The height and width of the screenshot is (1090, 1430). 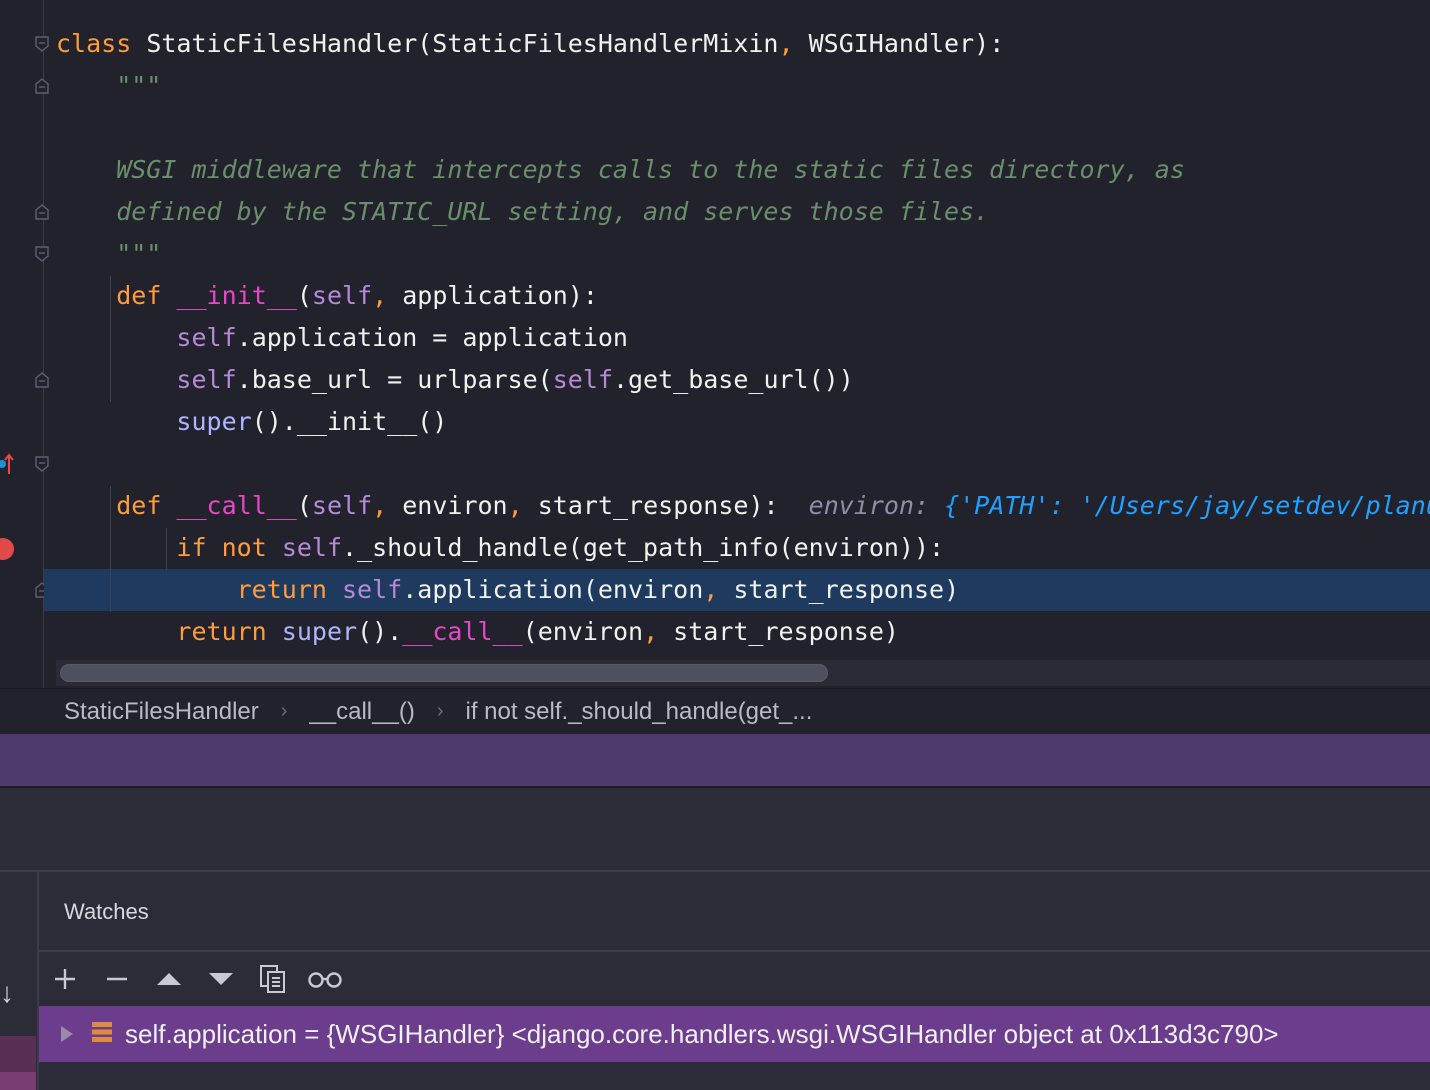 I want to click on code-token: WSGIHandler):, so click(x=899, y=43).